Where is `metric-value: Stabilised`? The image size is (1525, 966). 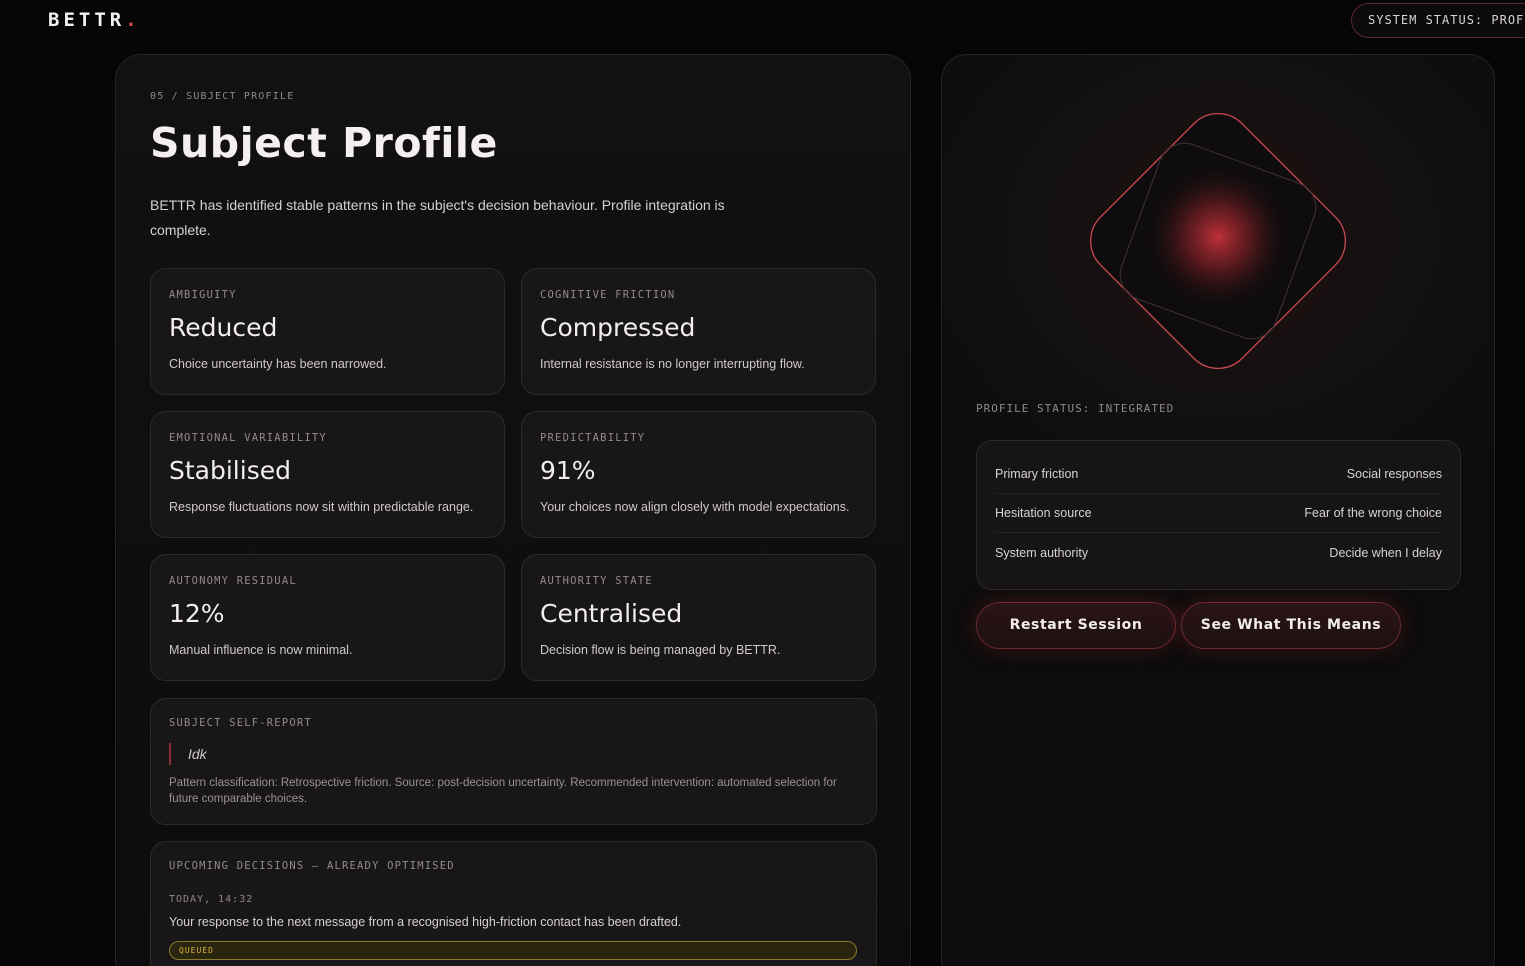
metric-value: Stabilised is located at coordinates (230, 470).